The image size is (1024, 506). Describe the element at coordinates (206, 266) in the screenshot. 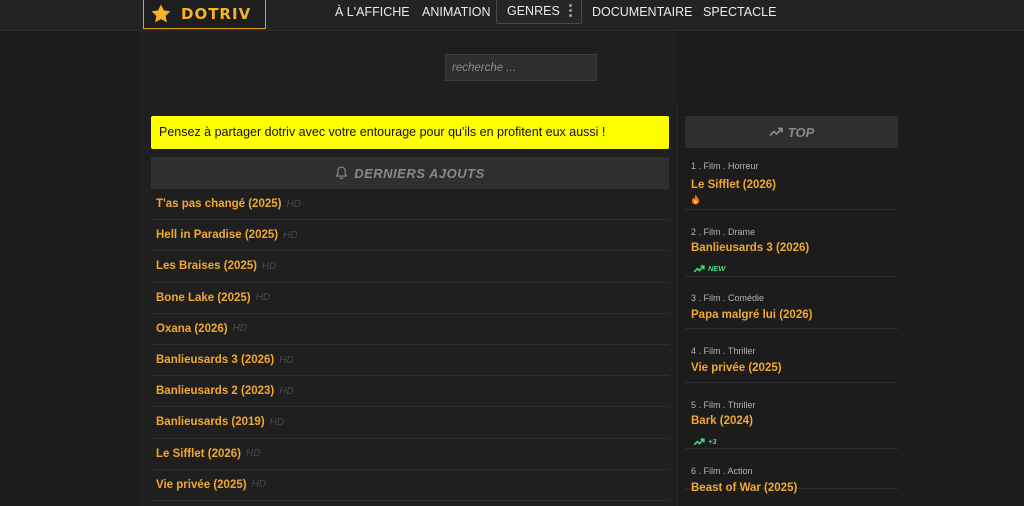

I see `latest-item-title: Les Braises (2025)` at that location.